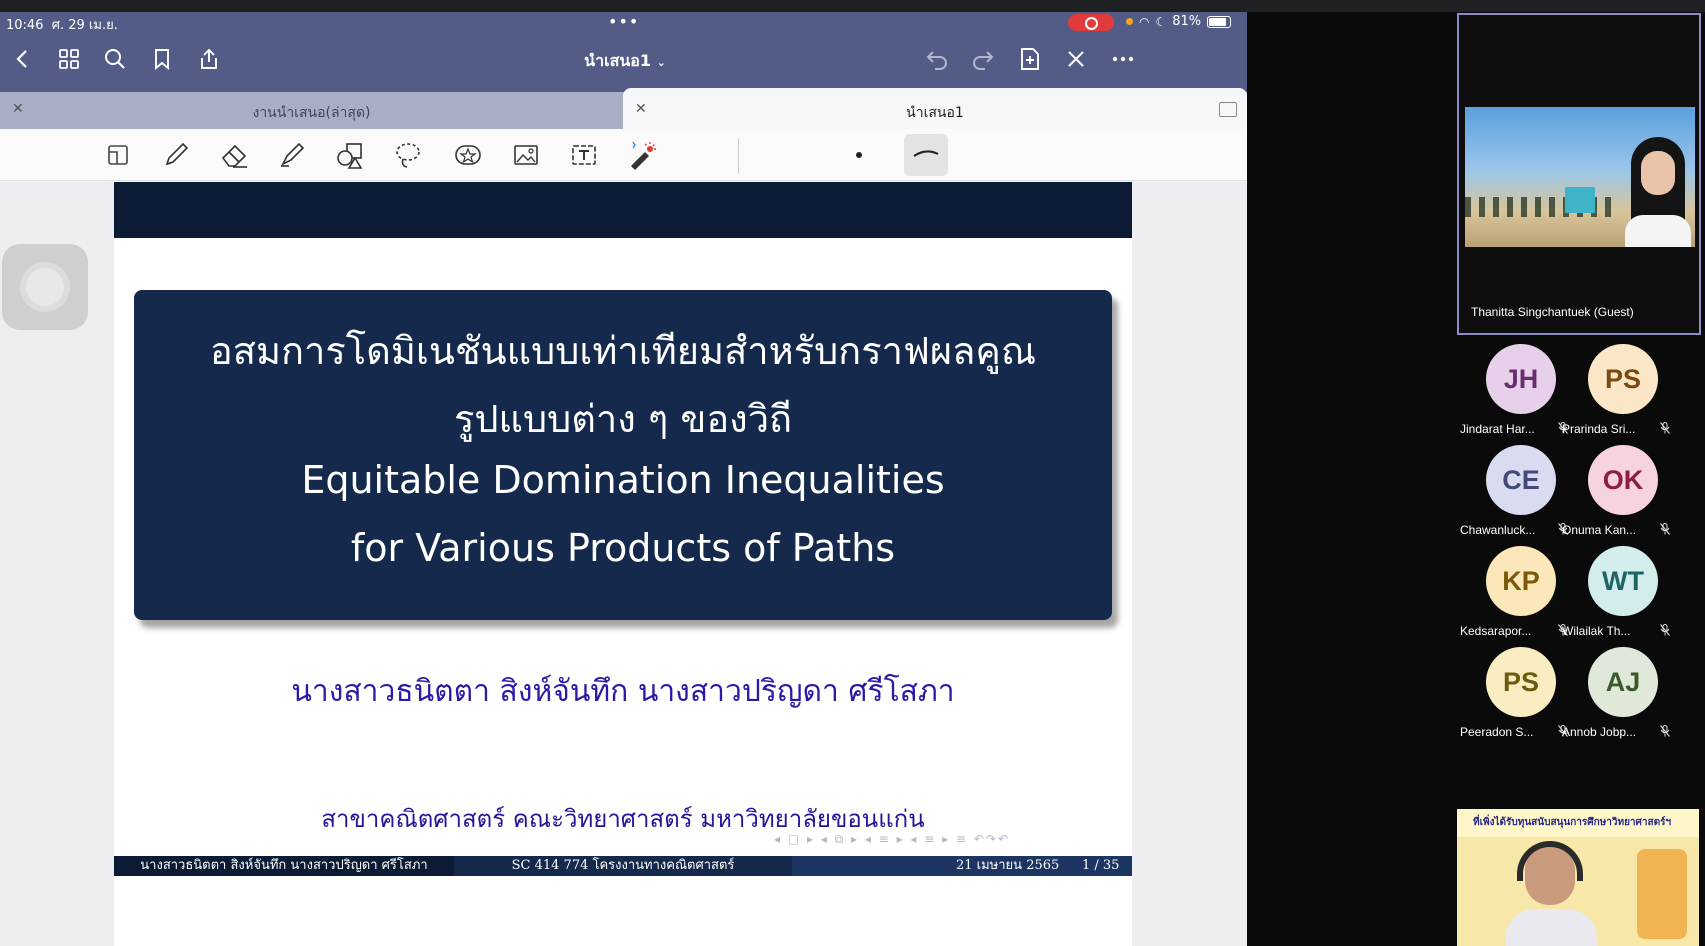  I want to click on laser-pointer-icon, so click(642, 155).